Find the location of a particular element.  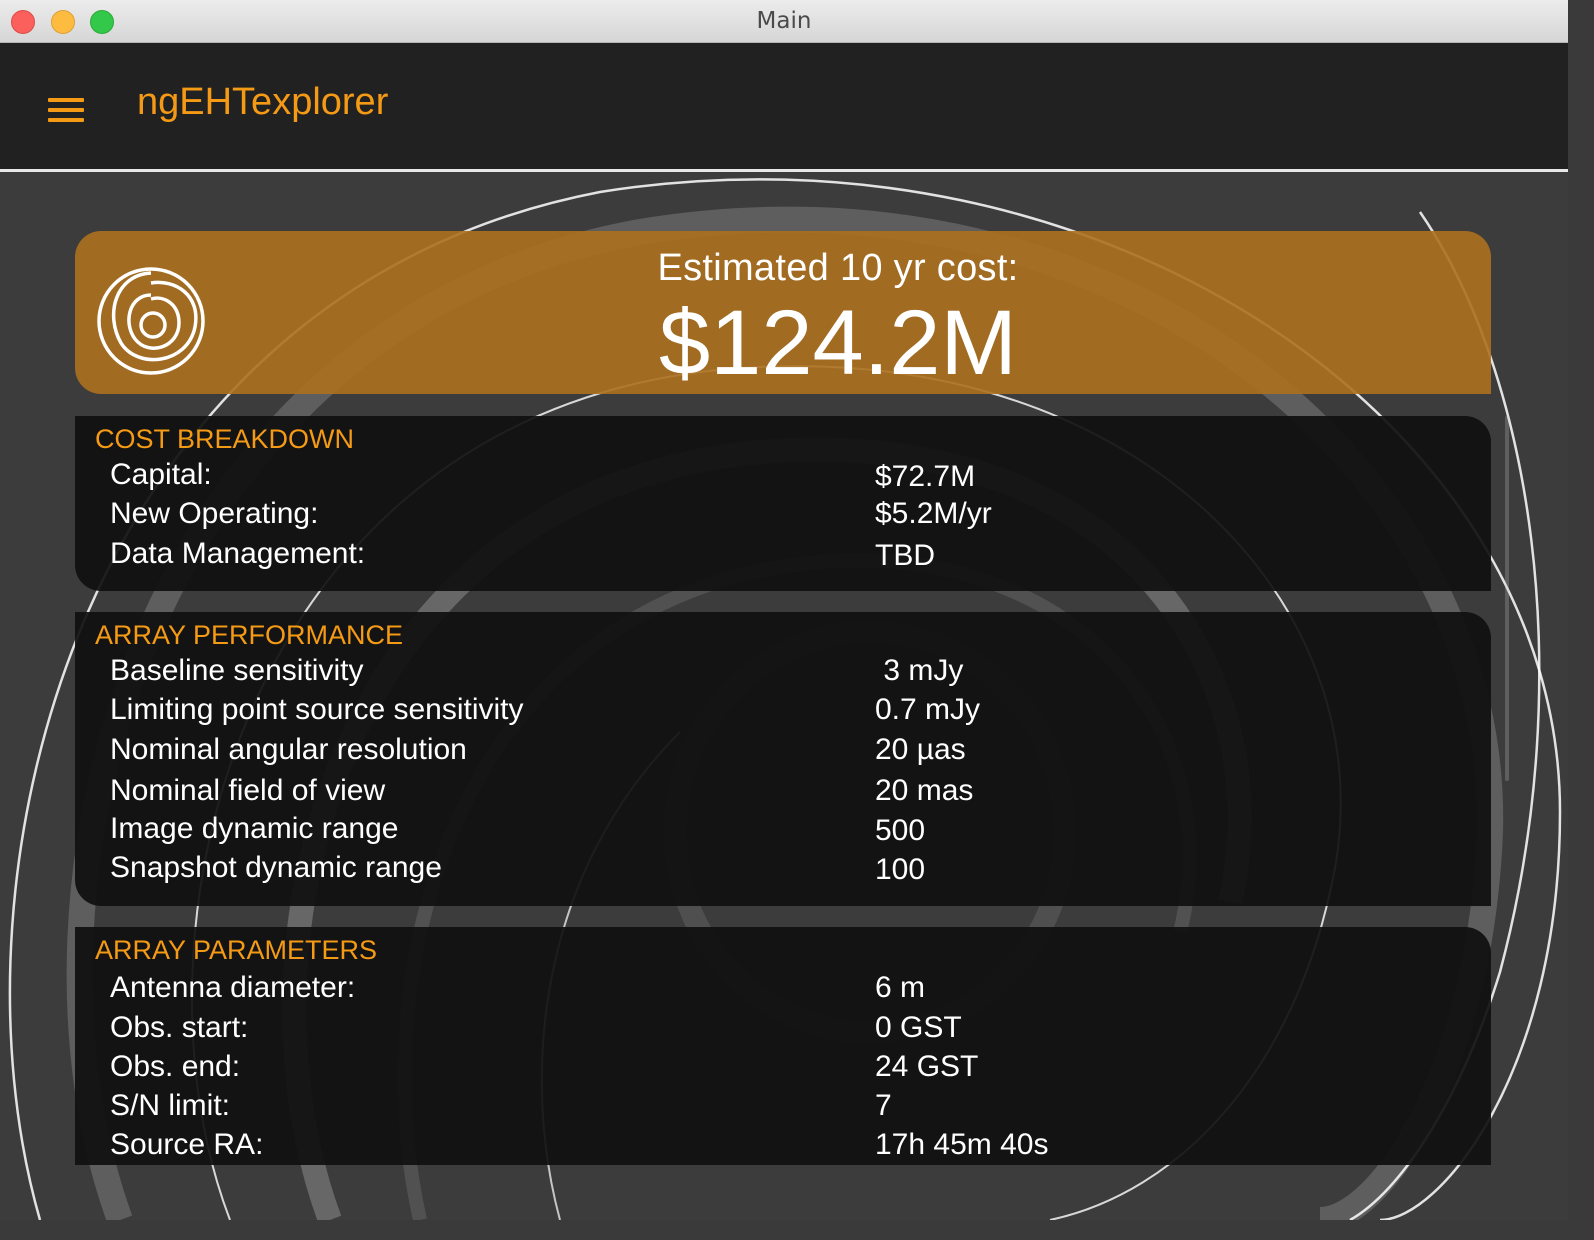

row-label: Baseline sensitivity is located at coordinates (237, 670).